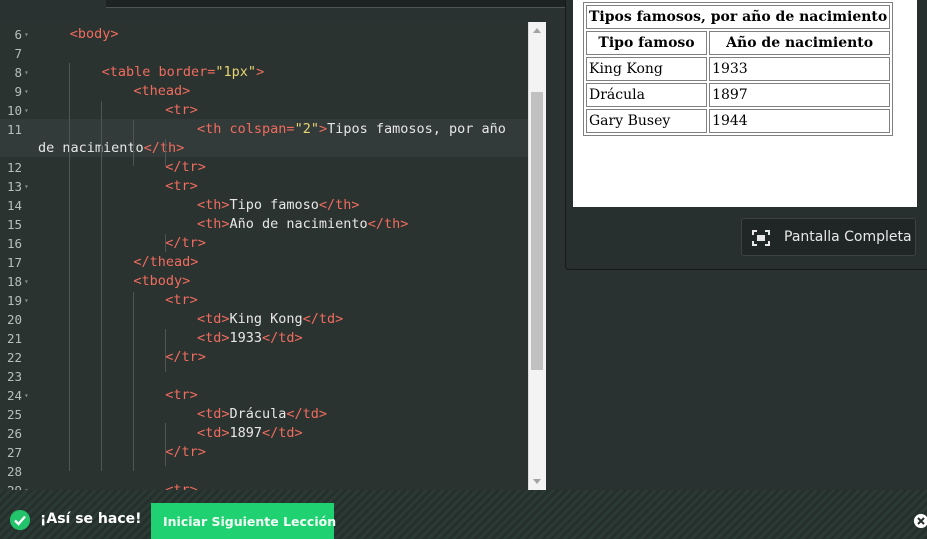 This screenshot has height=539, width=927. What do you see at coordinates (264, 262) in the screenshot?
I see `code-line: 17 </thead>` at bounding box center [264, 262].